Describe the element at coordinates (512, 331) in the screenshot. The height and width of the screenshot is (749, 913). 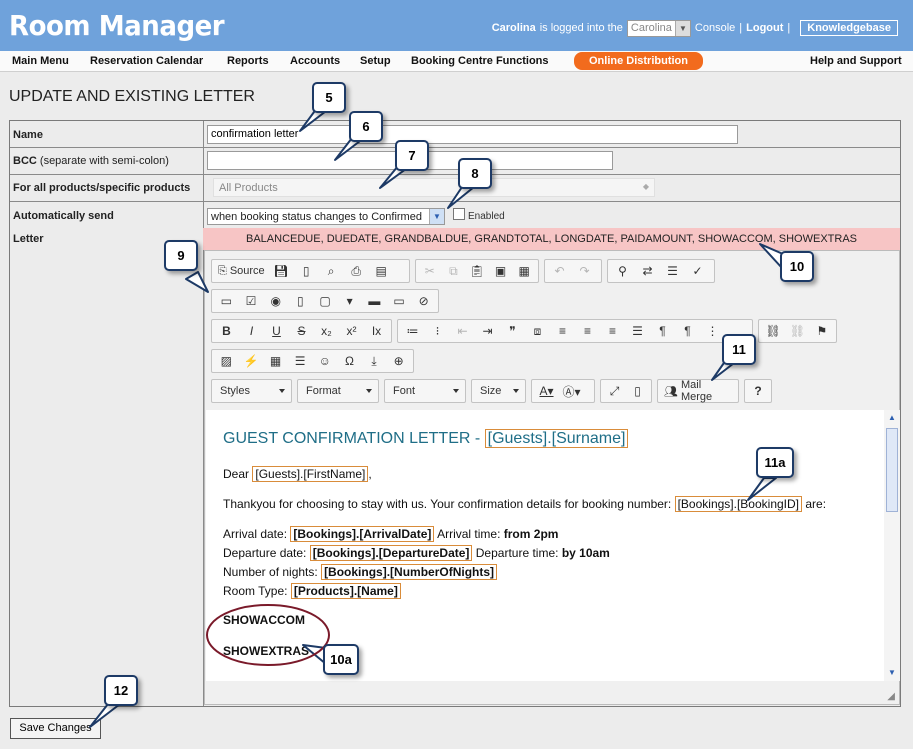
I see `blockquote-icon: ❞` at that location.